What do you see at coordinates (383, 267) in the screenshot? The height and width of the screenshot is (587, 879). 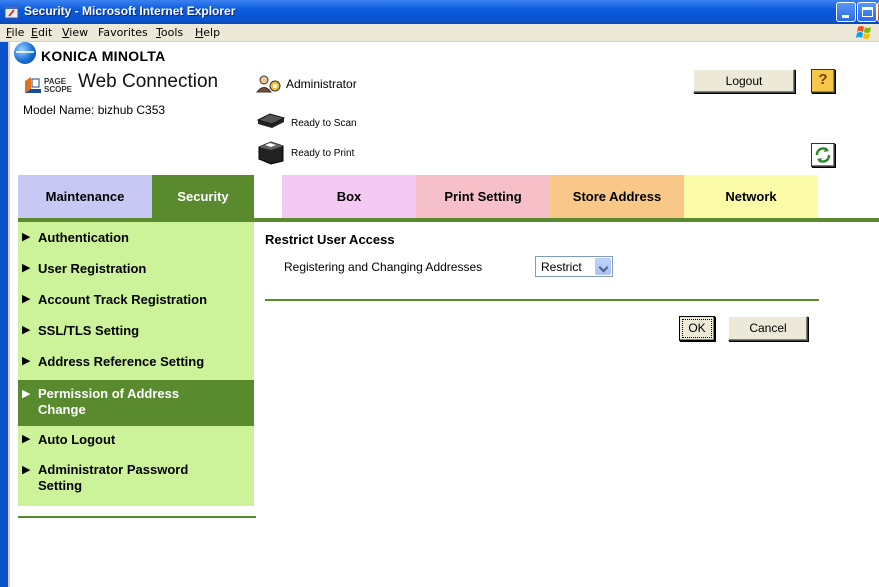 I see `field-label: Registering and Changing Addresses` at bounding box center [383, 267].